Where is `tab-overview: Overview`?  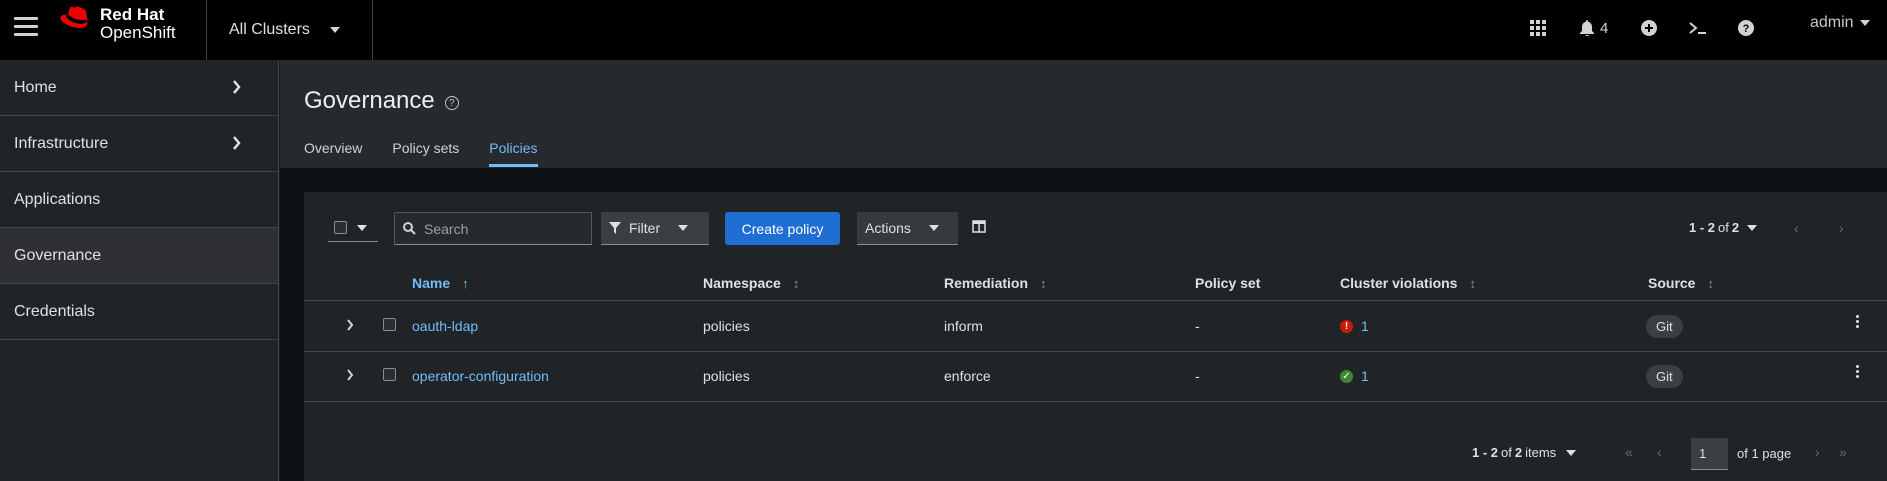 tab-overview: Overview is located at coordinates (333, 153).